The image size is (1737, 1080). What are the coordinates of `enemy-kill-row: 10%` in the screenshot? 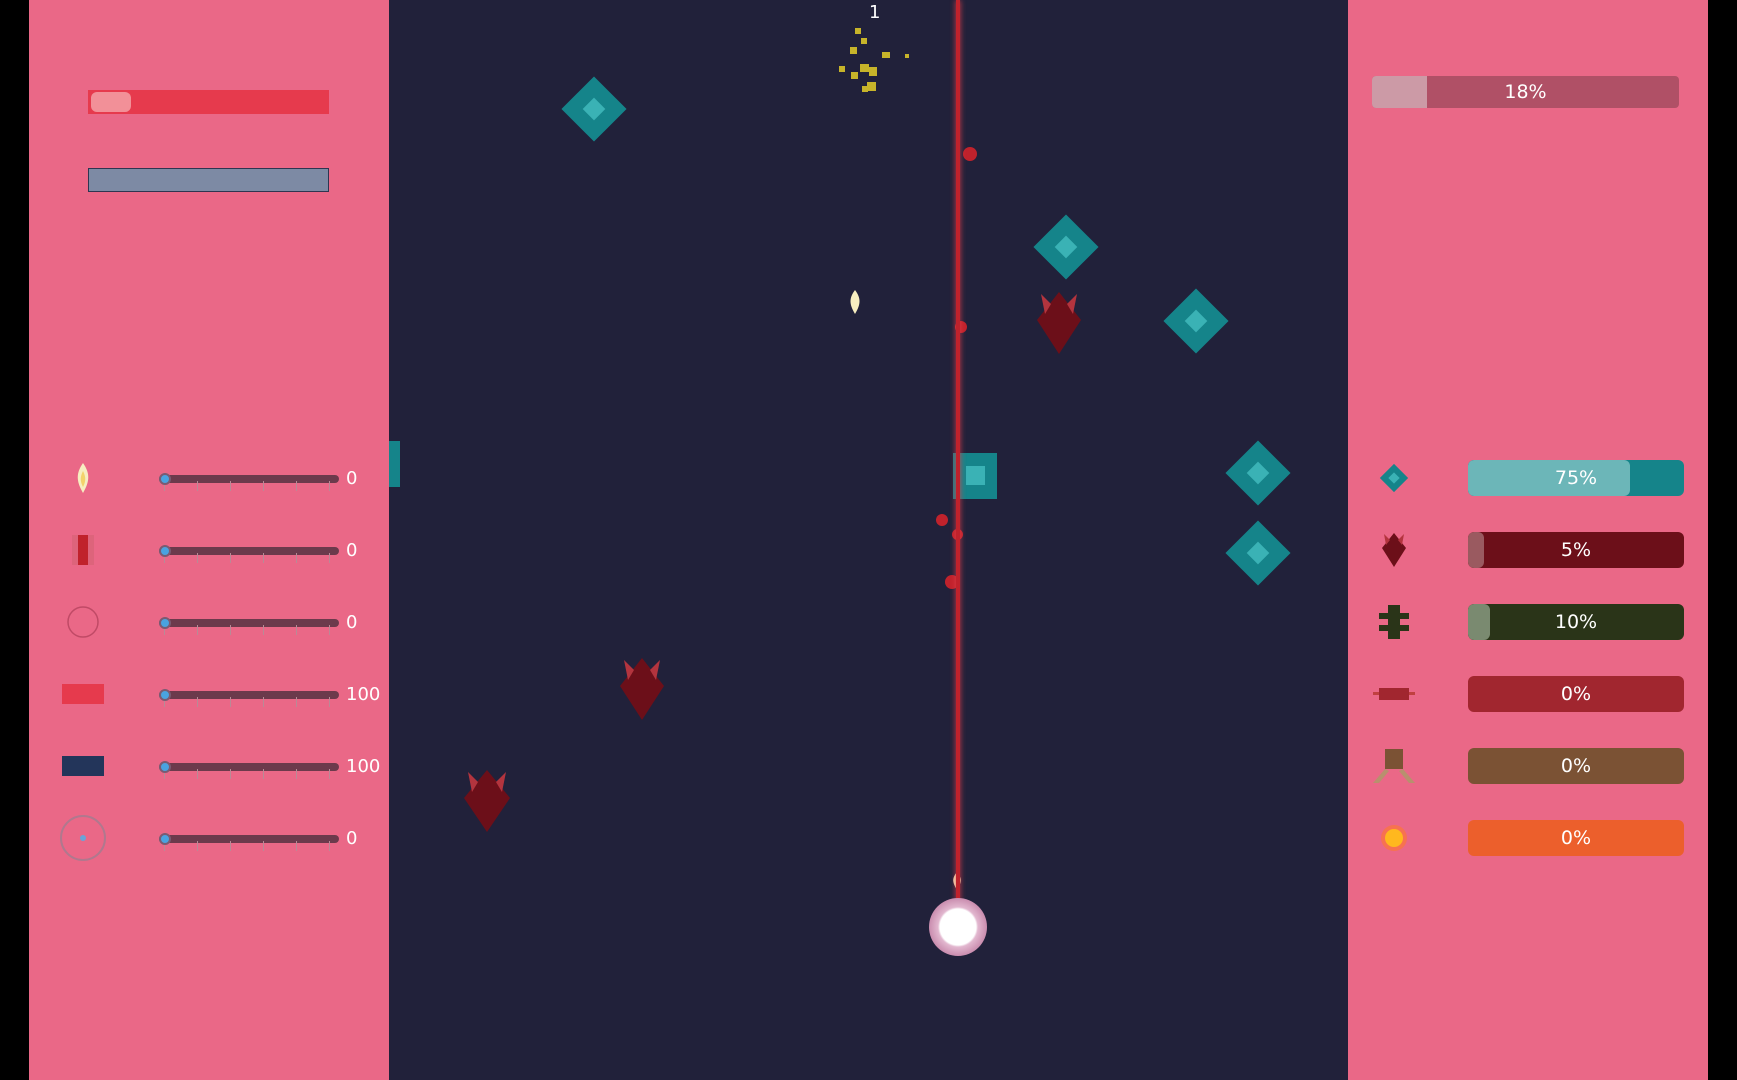 It's located at (1528, 622).